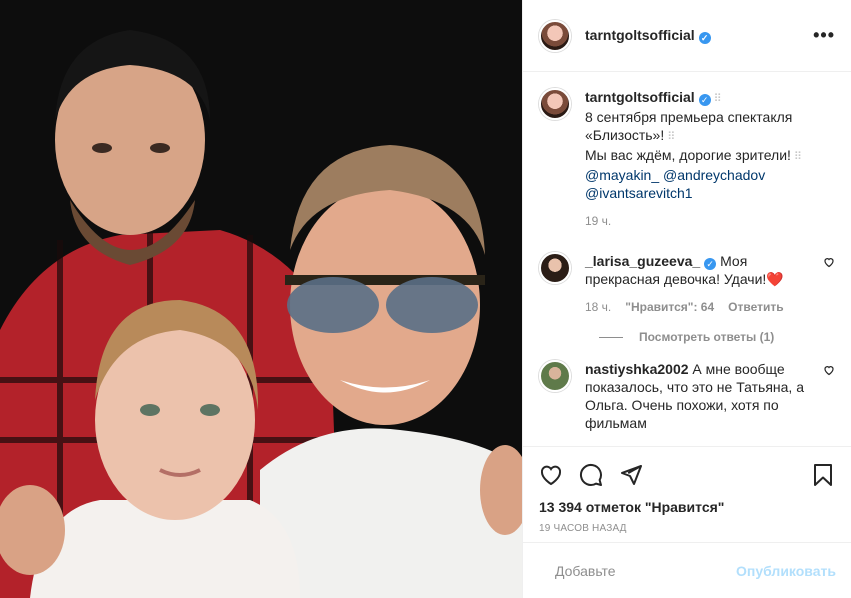 Image resolution: width=851 pixels, height=598 pixels. I want to click on view-replies-button: Посмотреть ответы (1), so click(717, 337).